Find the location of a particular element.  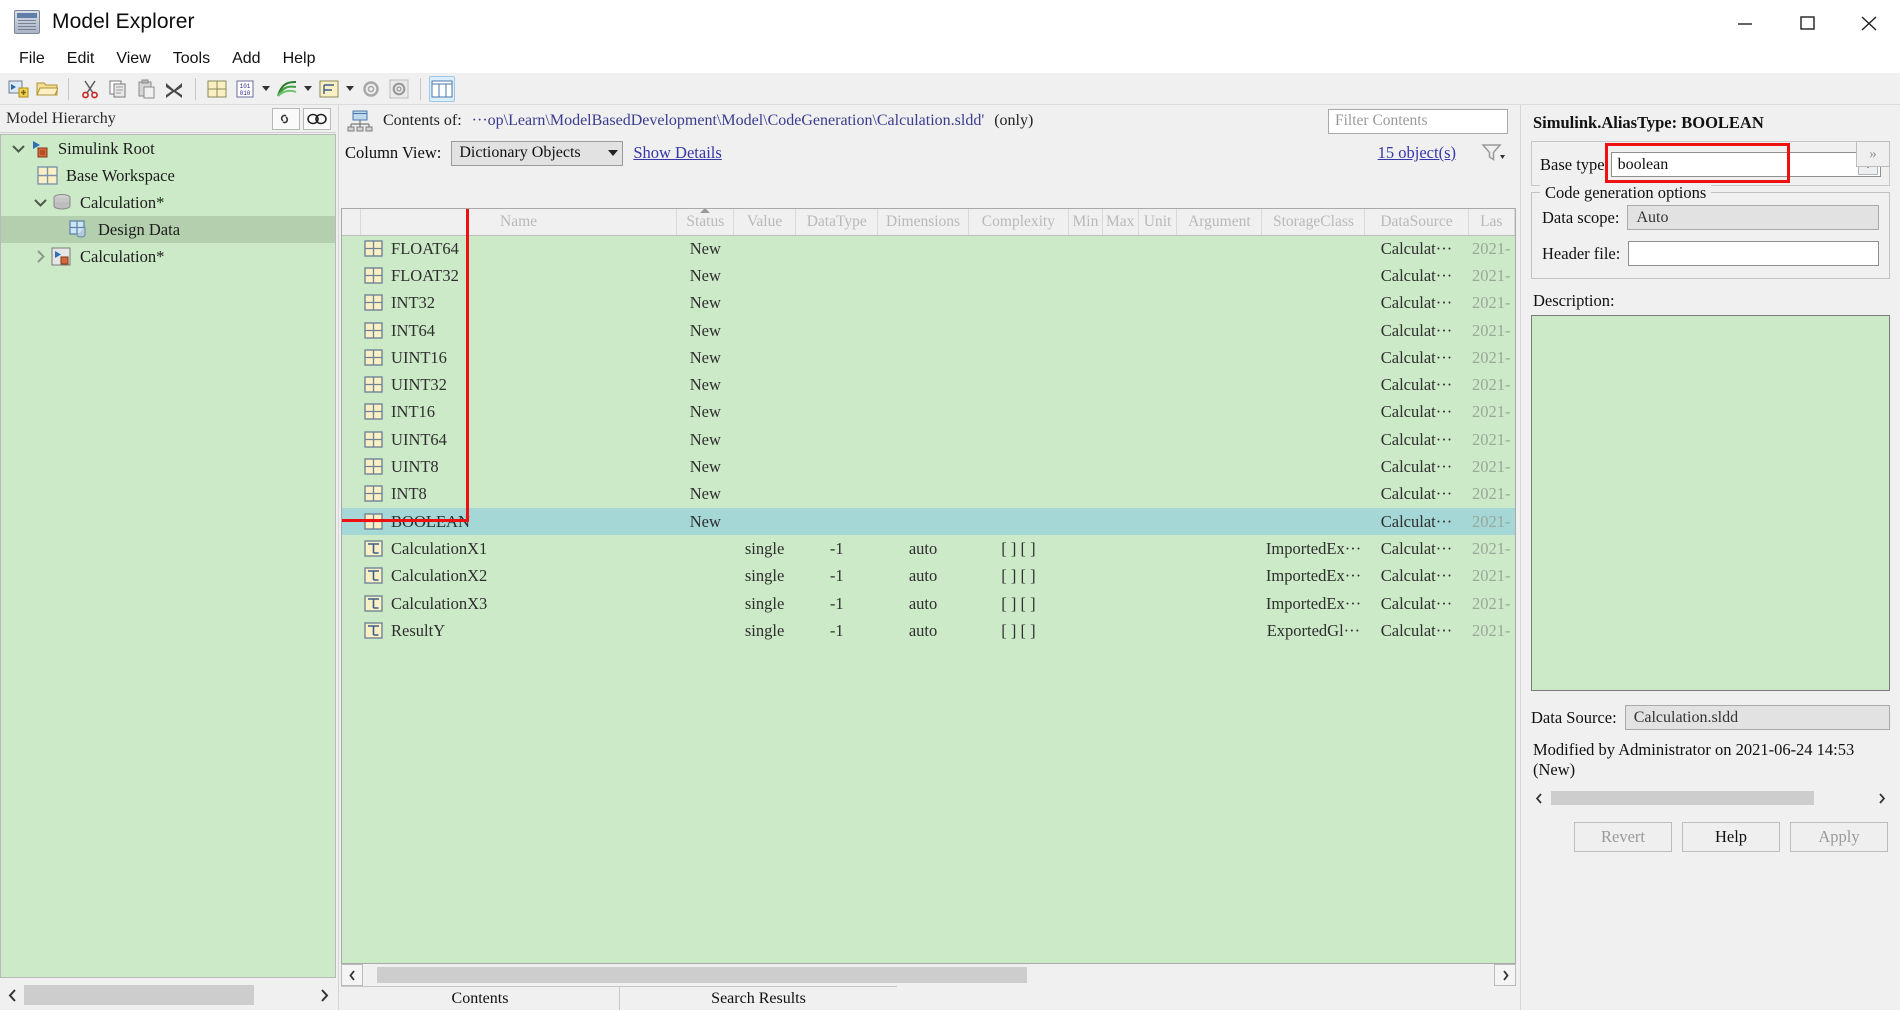

tab-search-results: Search Results is located at coordinates (758, 998).